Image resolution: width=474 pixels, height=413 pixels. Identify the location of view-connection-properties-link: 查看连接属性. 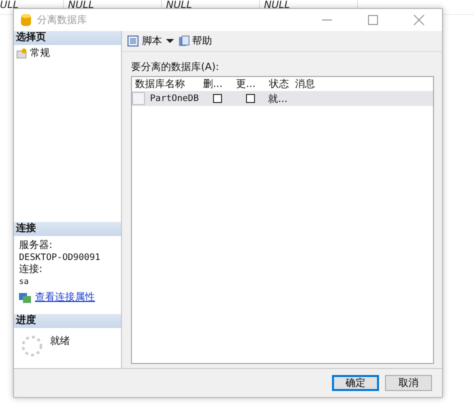
(65, 297).